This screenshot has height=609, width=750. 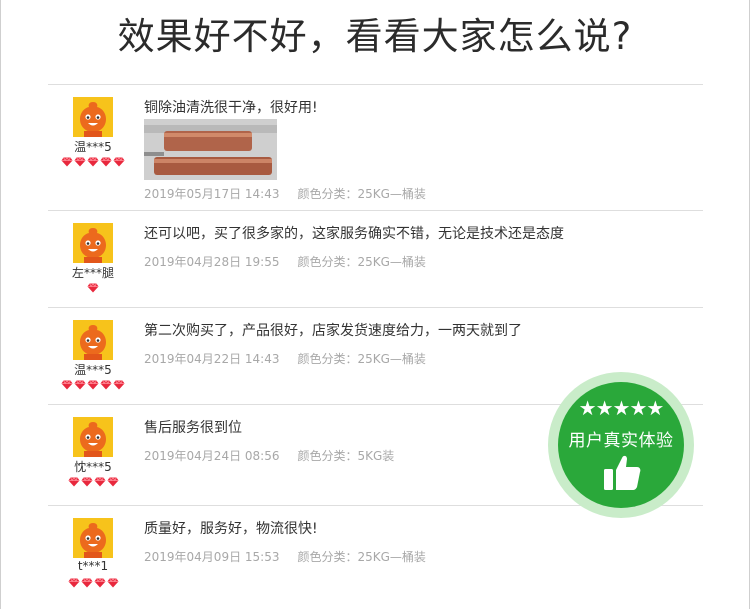 I want to click on review-meta: 2019年04月28日 19:55 颜色分类：25KG—桶装, so click(x=285, y=261).